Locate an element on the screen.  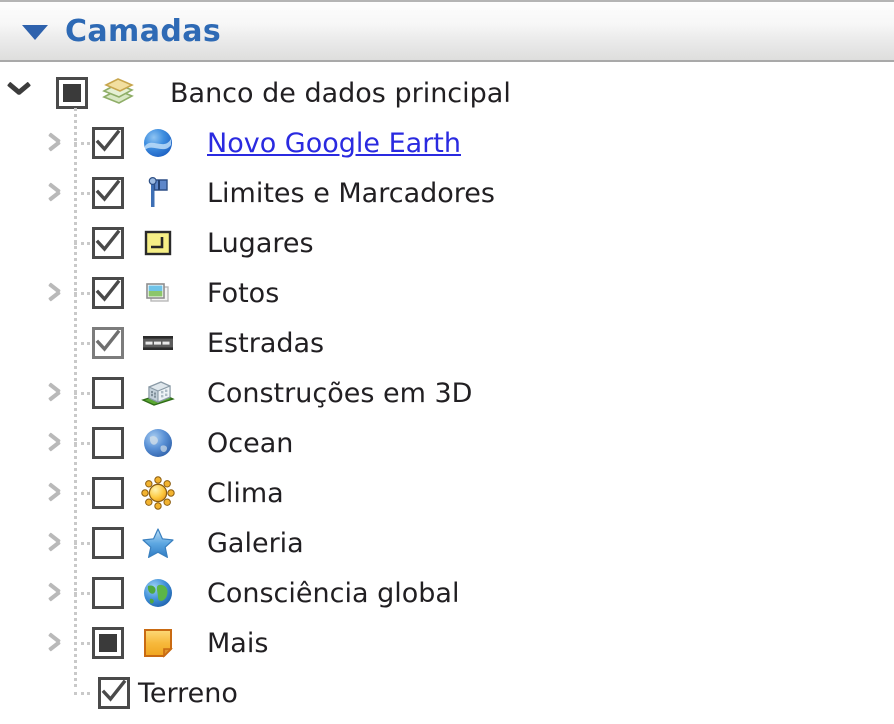
orange-note-icon is located at coordinates (158, 643).